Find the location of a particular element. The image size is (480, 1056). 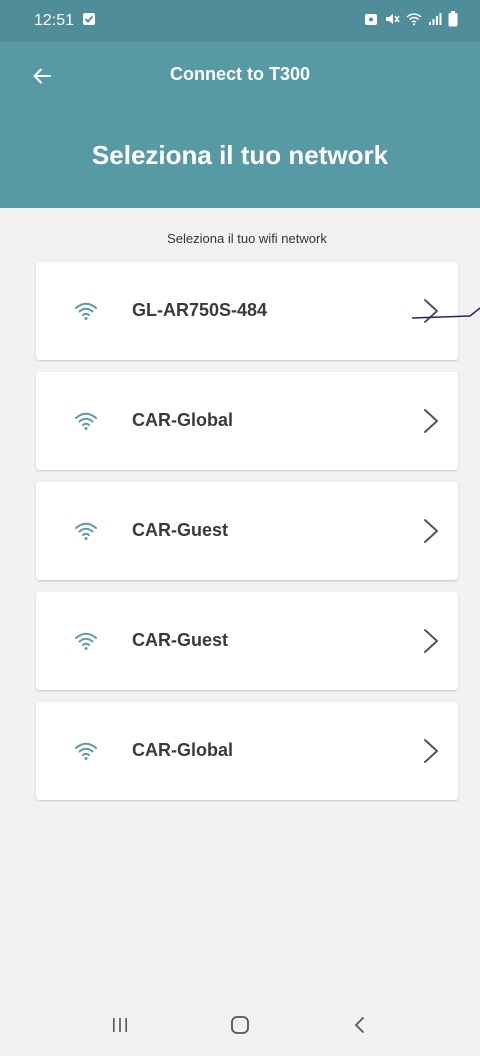

checkbox-notification-icon is located at coordinates (89, 21).